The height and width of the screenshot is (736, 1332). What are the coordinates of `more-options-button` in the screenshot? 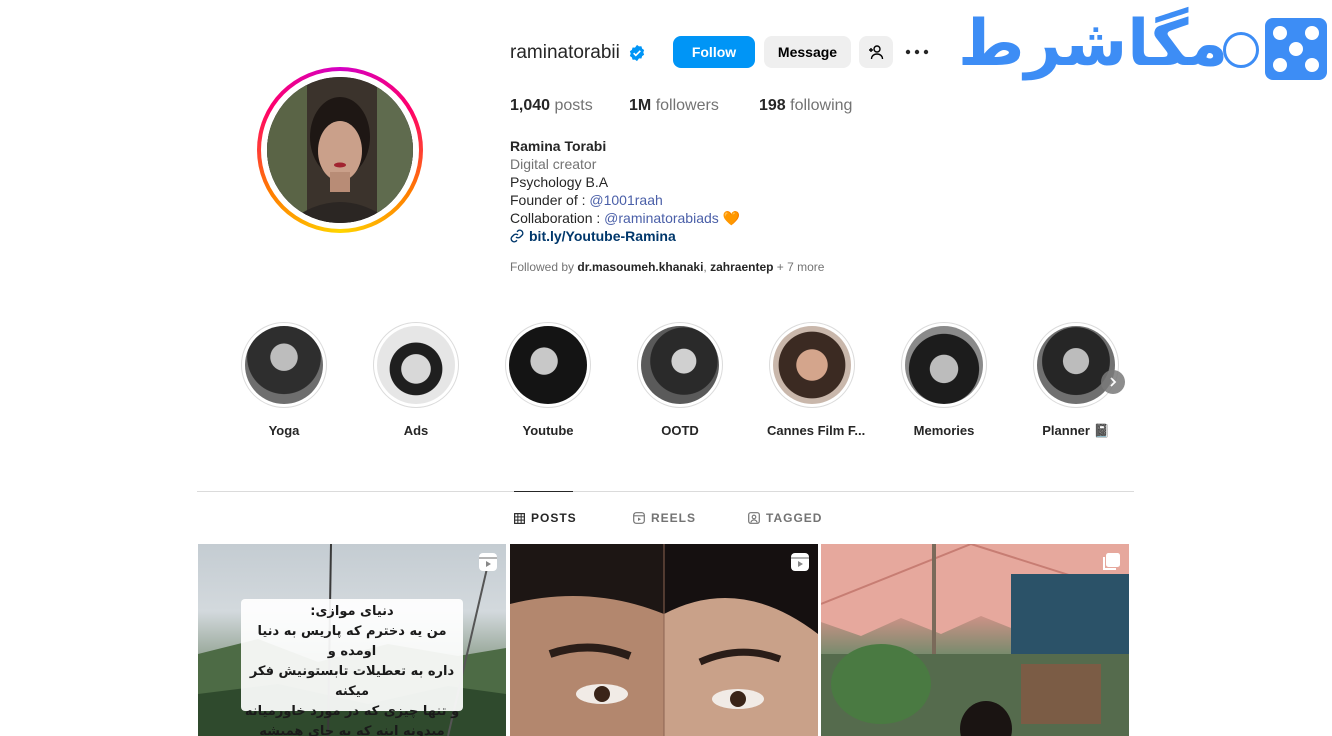 It's located at (917, 52).